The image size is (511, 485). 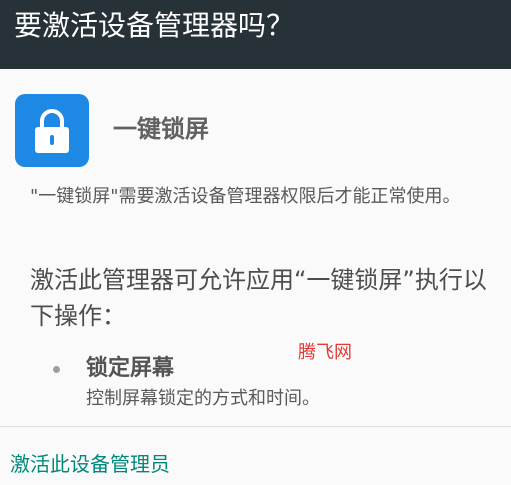 I want to click on app-name: 一键锁屏, so click(x=161, y=129).